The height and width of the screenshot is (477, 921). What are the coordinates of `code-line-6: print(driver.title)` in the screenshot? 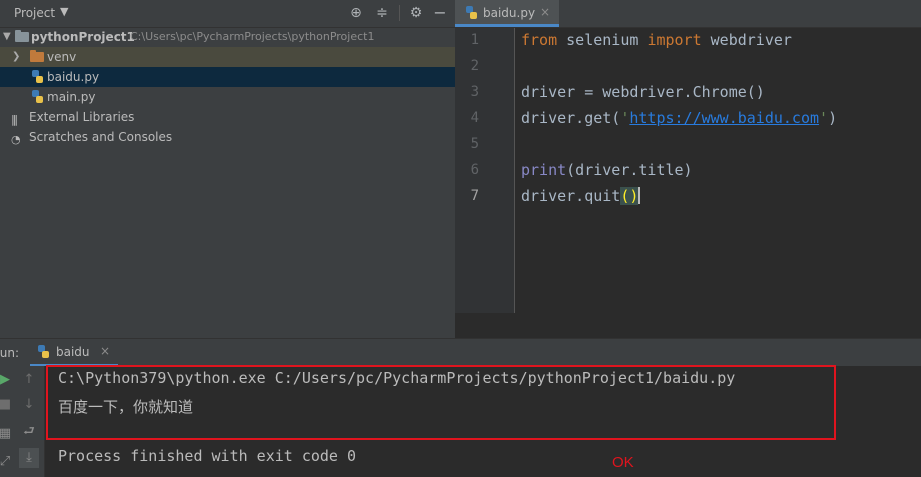 It's located at (607, 170).